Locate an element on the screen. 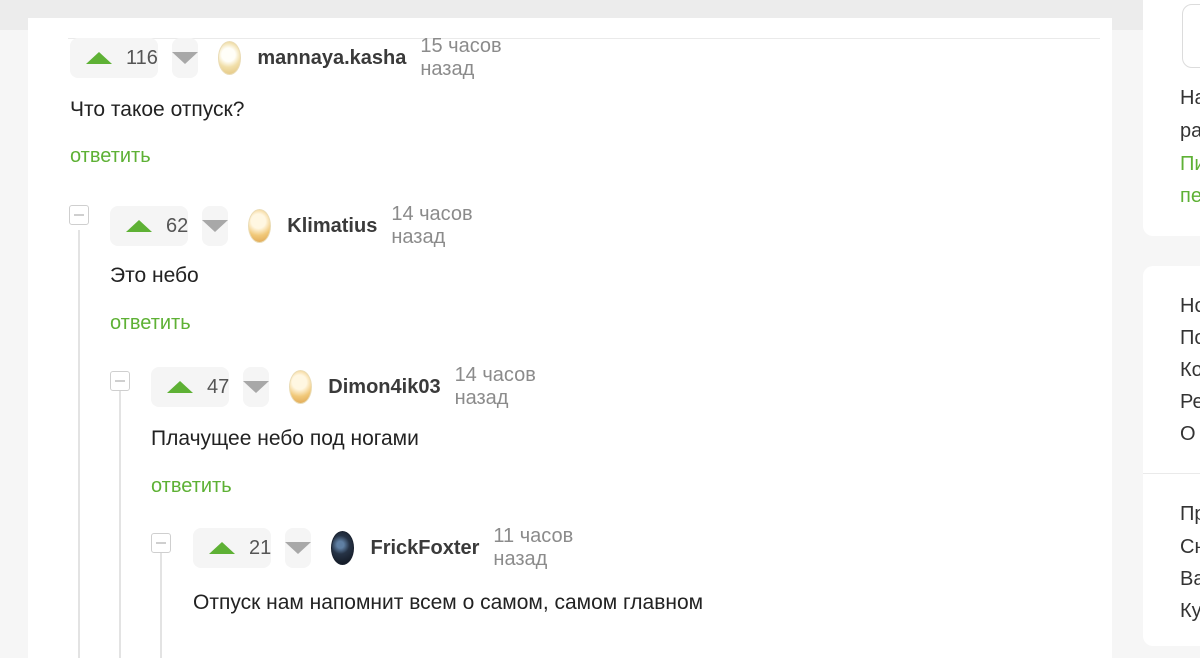  sidebar-menu-item: Ва is located at coordinates (1190, 579).